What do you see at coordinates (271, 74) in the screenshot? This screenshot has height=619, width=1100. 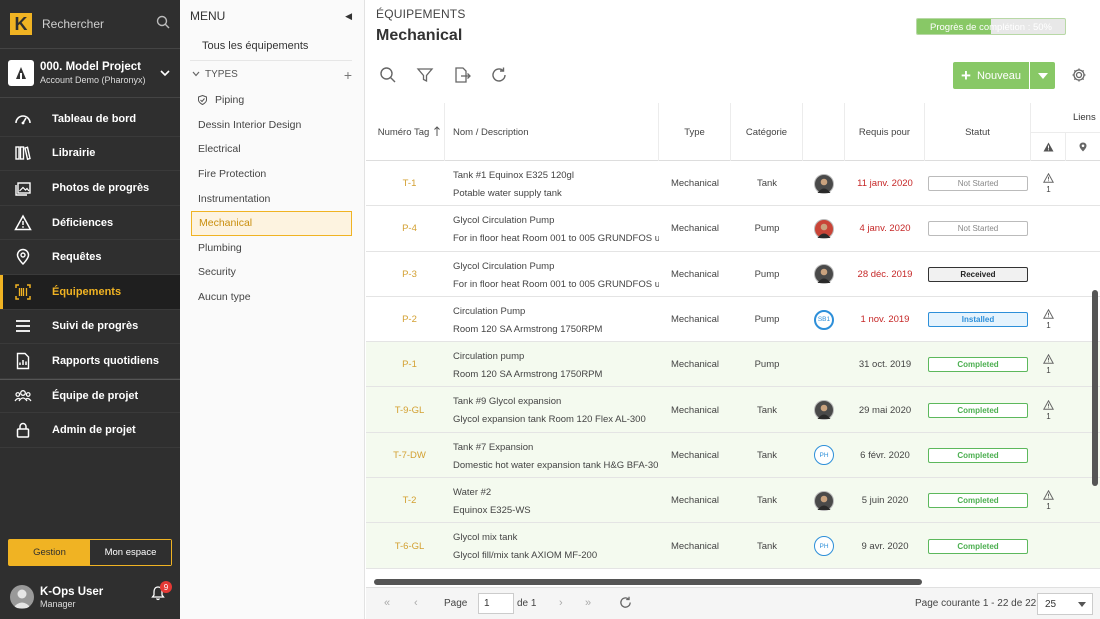 I see `types-section-header: TYPES +` at bounding box center [271, 74].